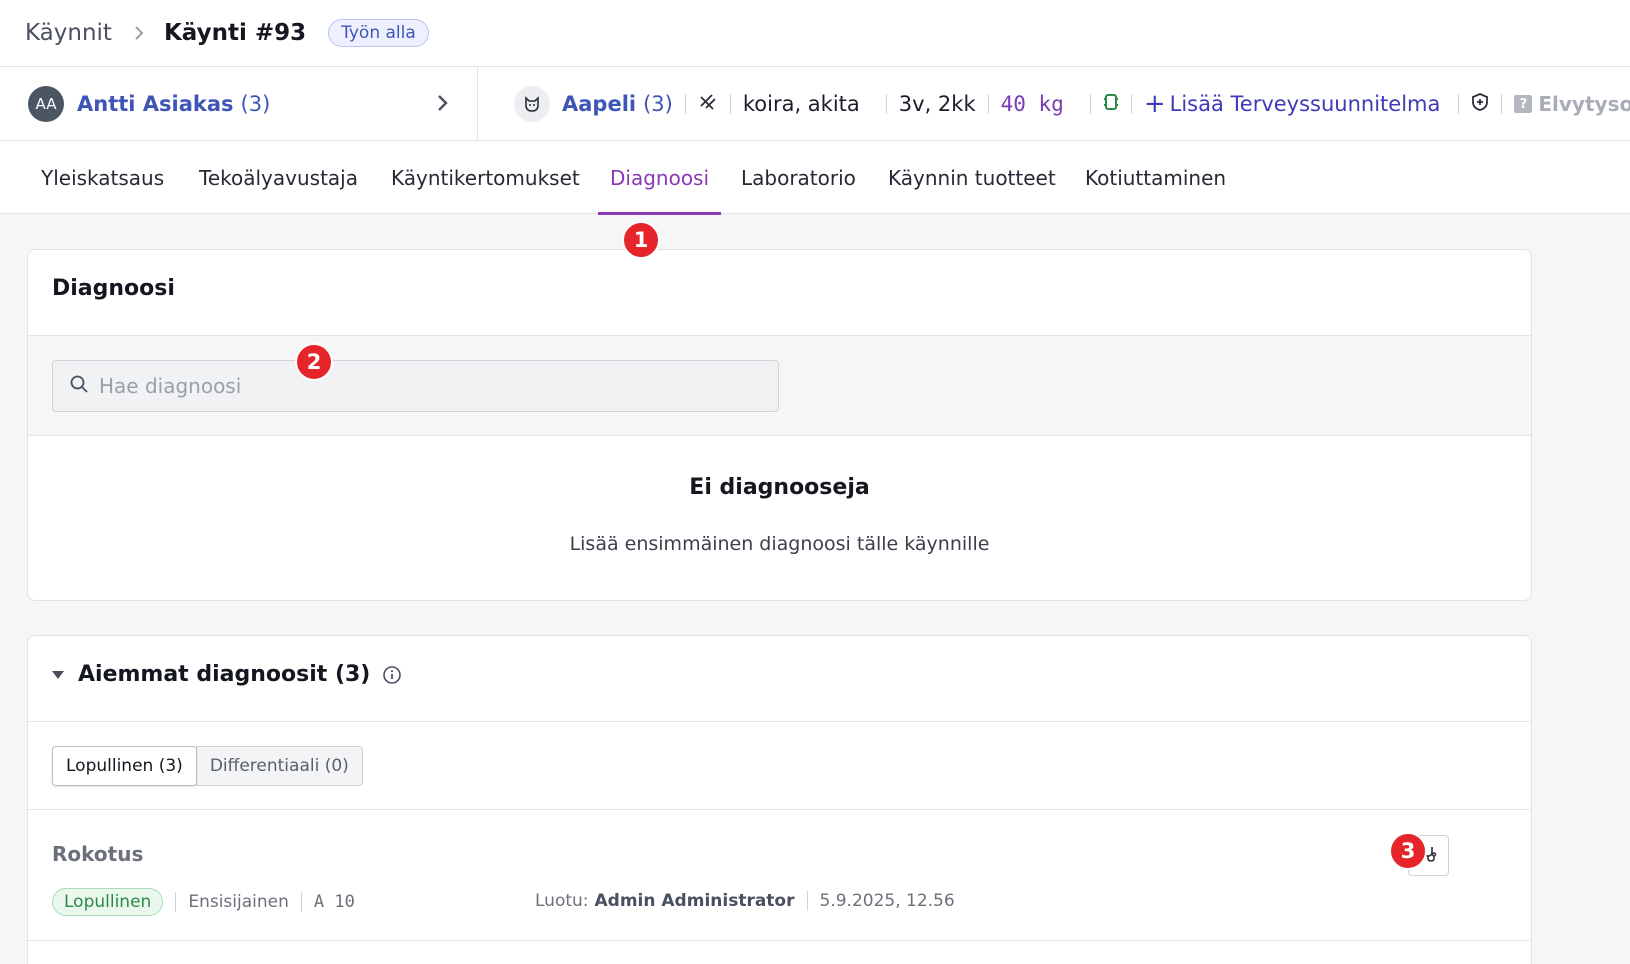 Image resolution: width=1630 pixels, height=964 pixels. Describe the element at coordinates (255, 104) in the screenshot. I see `owner-visit-count: (3)` at that location.